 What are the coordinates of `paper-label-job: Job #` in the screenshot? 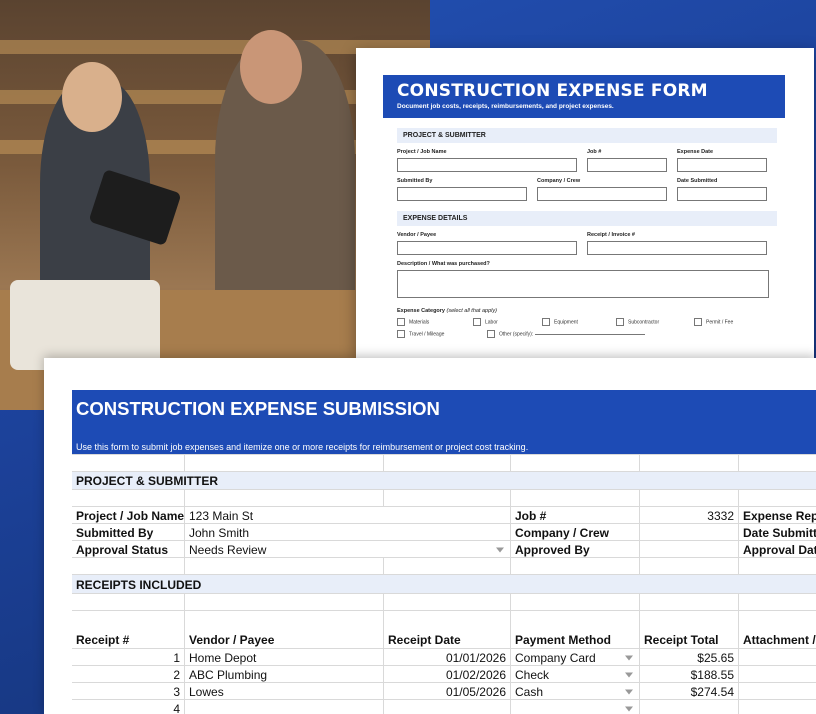 It's located at (594, 152).